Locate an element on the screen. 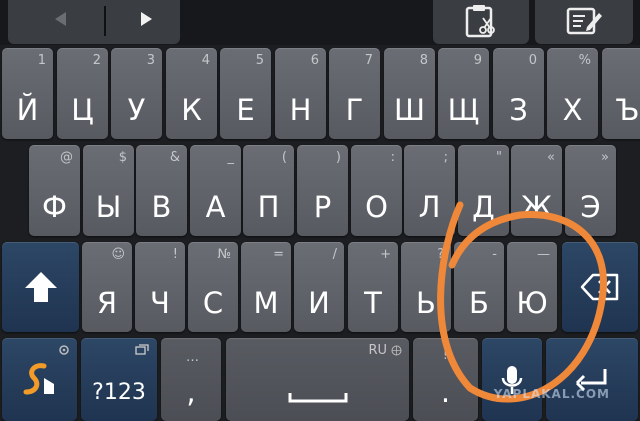 Image resolution: width=640 pixels, height=421 pixels. key-Т: + Т is located at coordinates (373, 287).